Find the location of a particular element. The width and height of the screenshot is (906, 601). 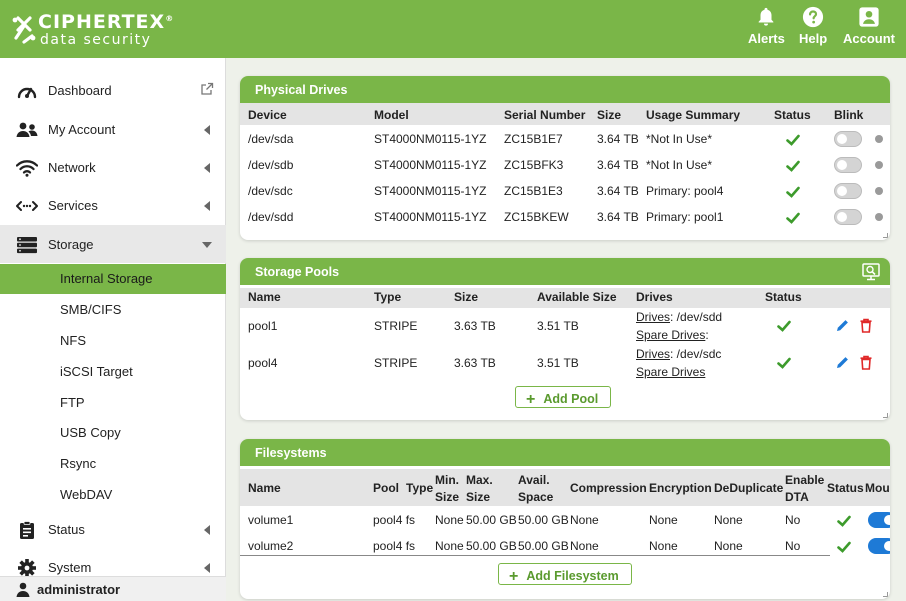

question-icon is located at coordinates (813, 17).